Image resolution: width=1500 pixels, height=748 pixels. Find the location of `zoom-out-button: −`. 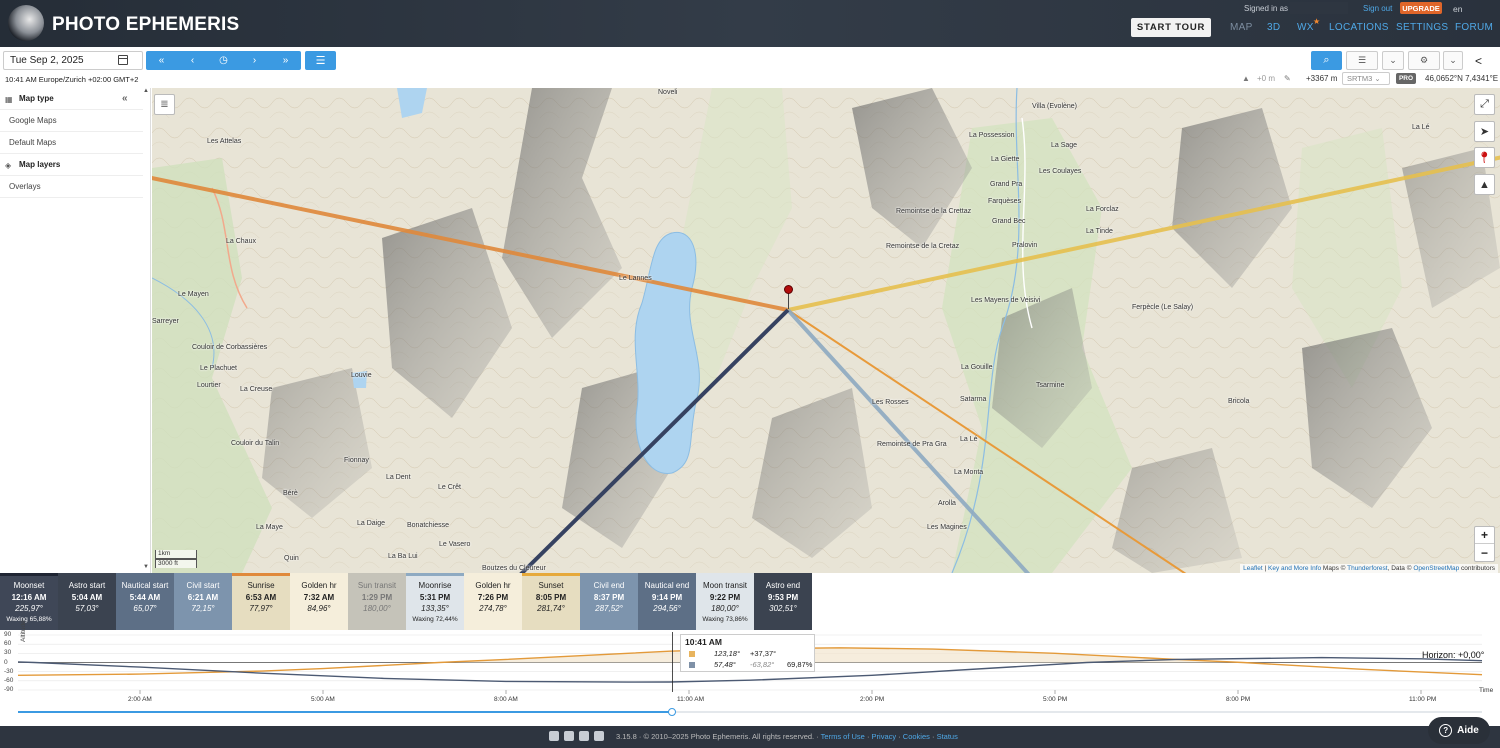

zoom-out-button: − is located at coordinates (1484, 552).